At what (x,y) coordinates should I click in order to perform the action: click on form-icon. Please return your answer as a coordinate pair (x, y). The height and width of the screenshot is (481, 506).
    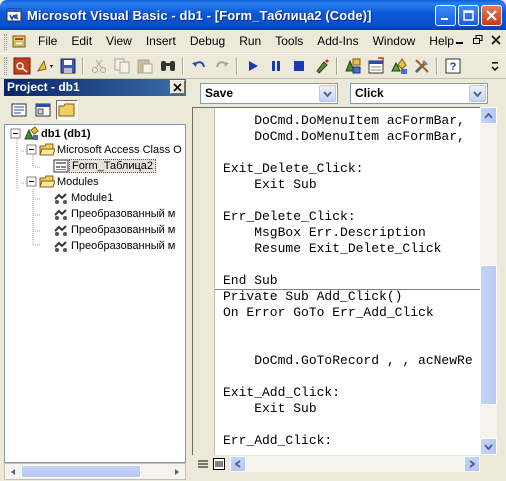
    Looking at the image, I should click on (61, 166).